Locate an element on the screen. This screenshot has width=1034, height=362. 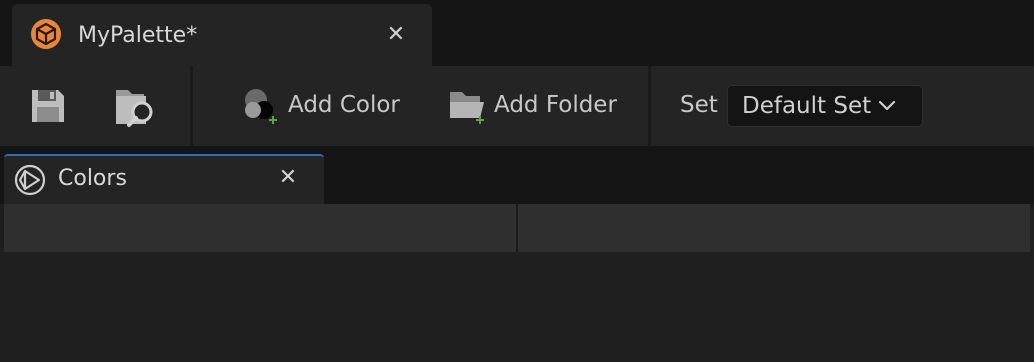
column-header-row is located at coordinates (517, 228).